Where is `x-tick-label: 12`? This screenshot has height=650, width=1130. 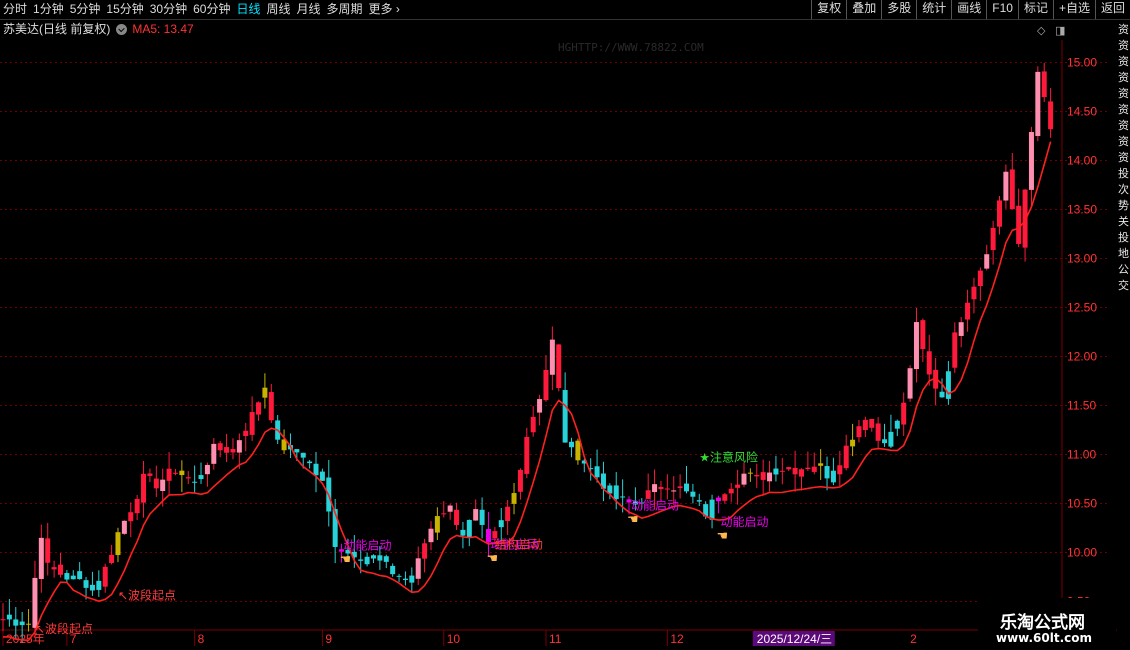 x-tick-label: 12 is located at coordinates (677, 639).